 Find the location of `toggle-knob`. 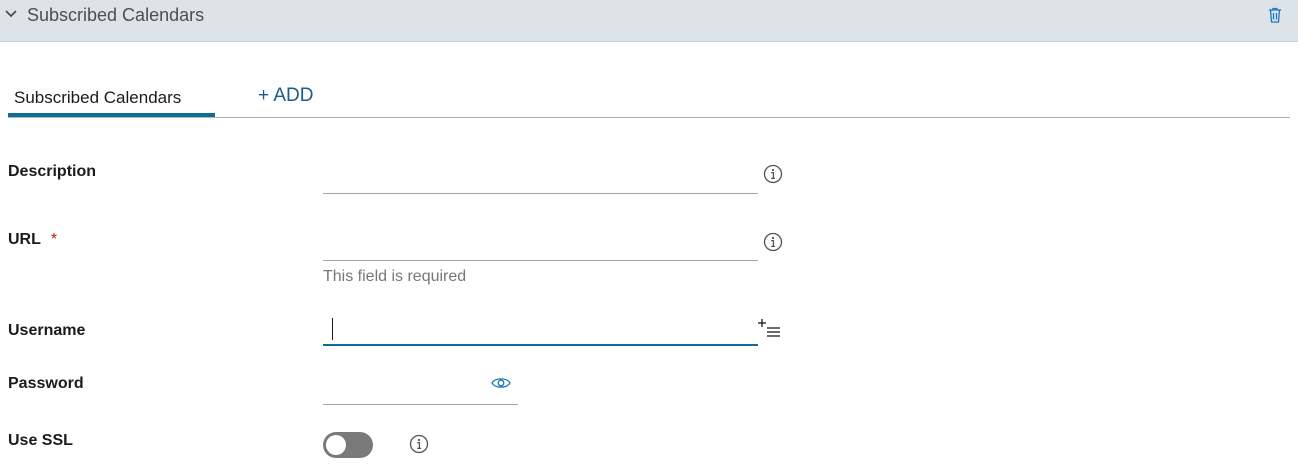

toggle-knob is located at coordinates (336, 445).